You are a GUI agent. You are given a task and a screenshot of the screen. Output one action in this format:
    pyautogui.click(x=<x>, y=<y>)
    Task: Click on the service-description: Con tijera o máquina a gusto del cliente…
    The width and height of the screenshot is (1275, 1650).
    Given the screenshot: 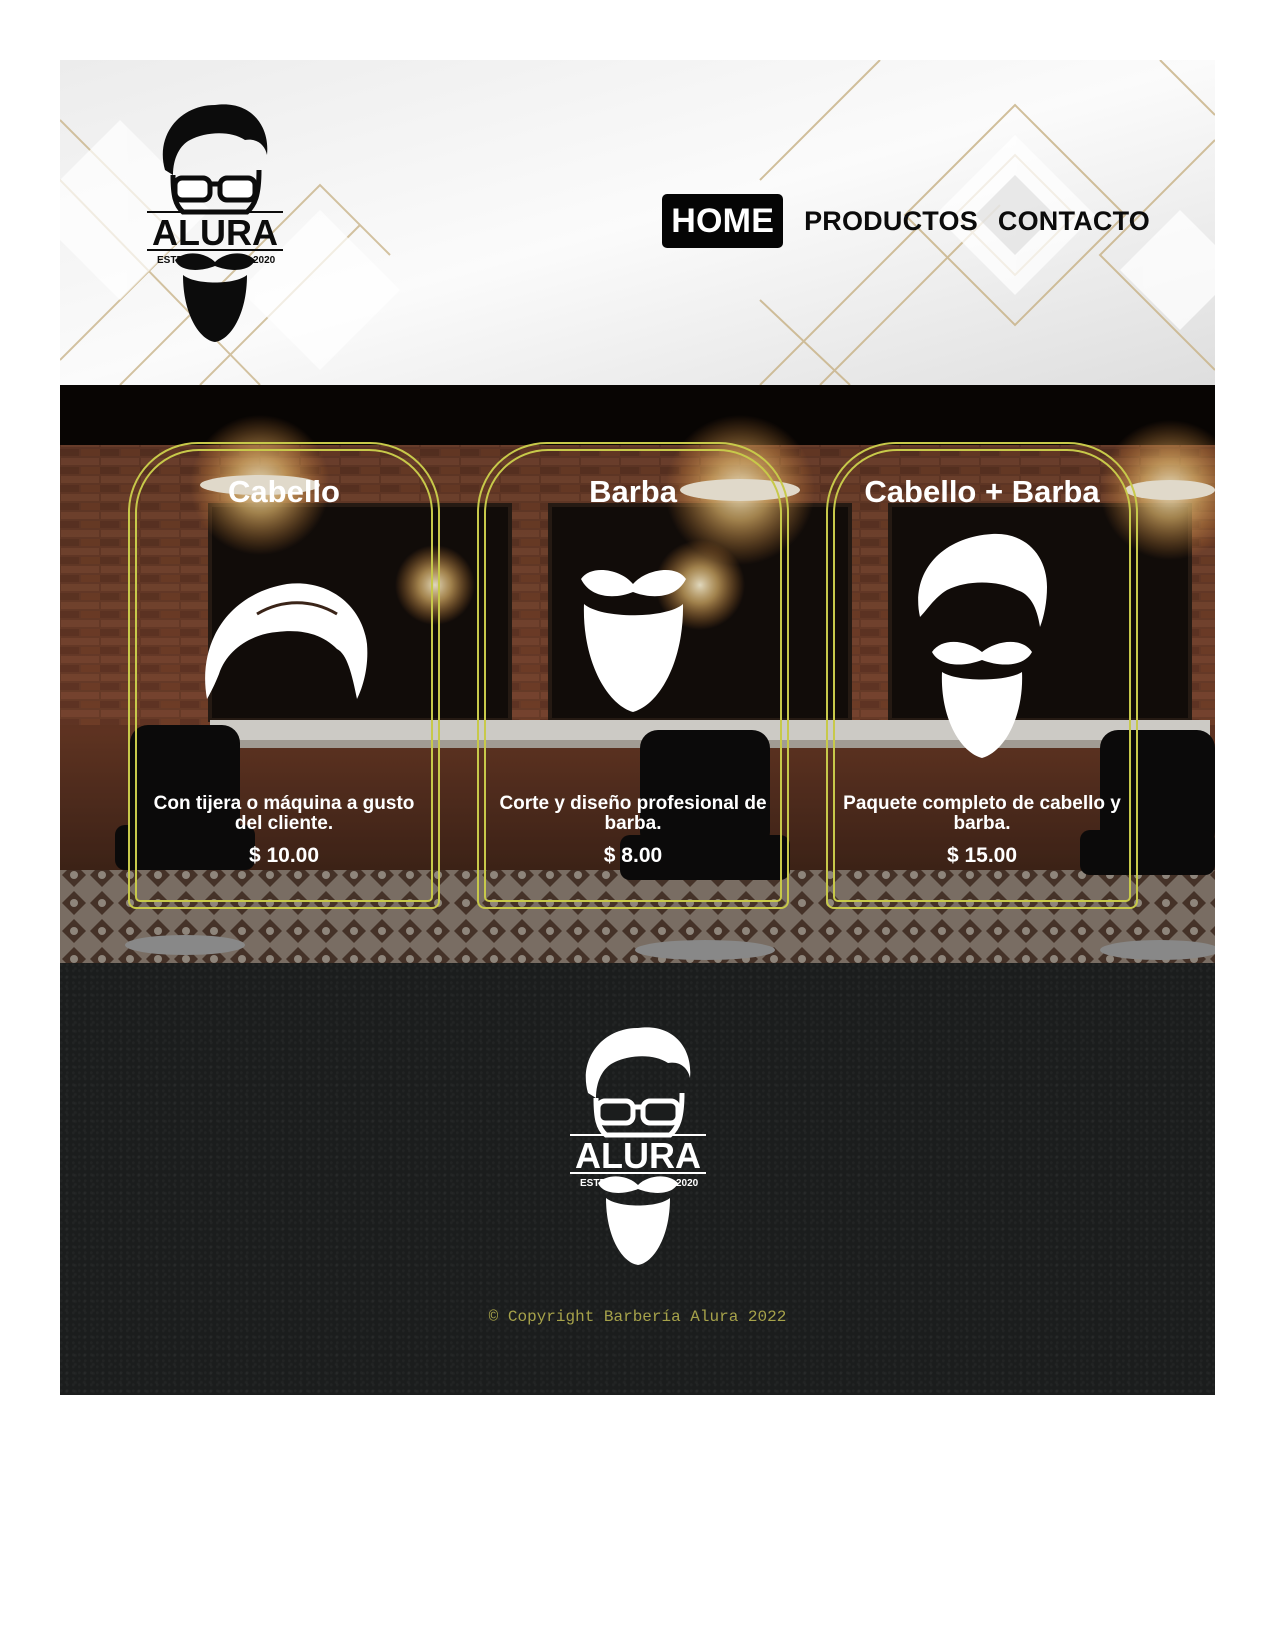 What is the action you would take?
    pyautogui.click(x=284, y=813)
    